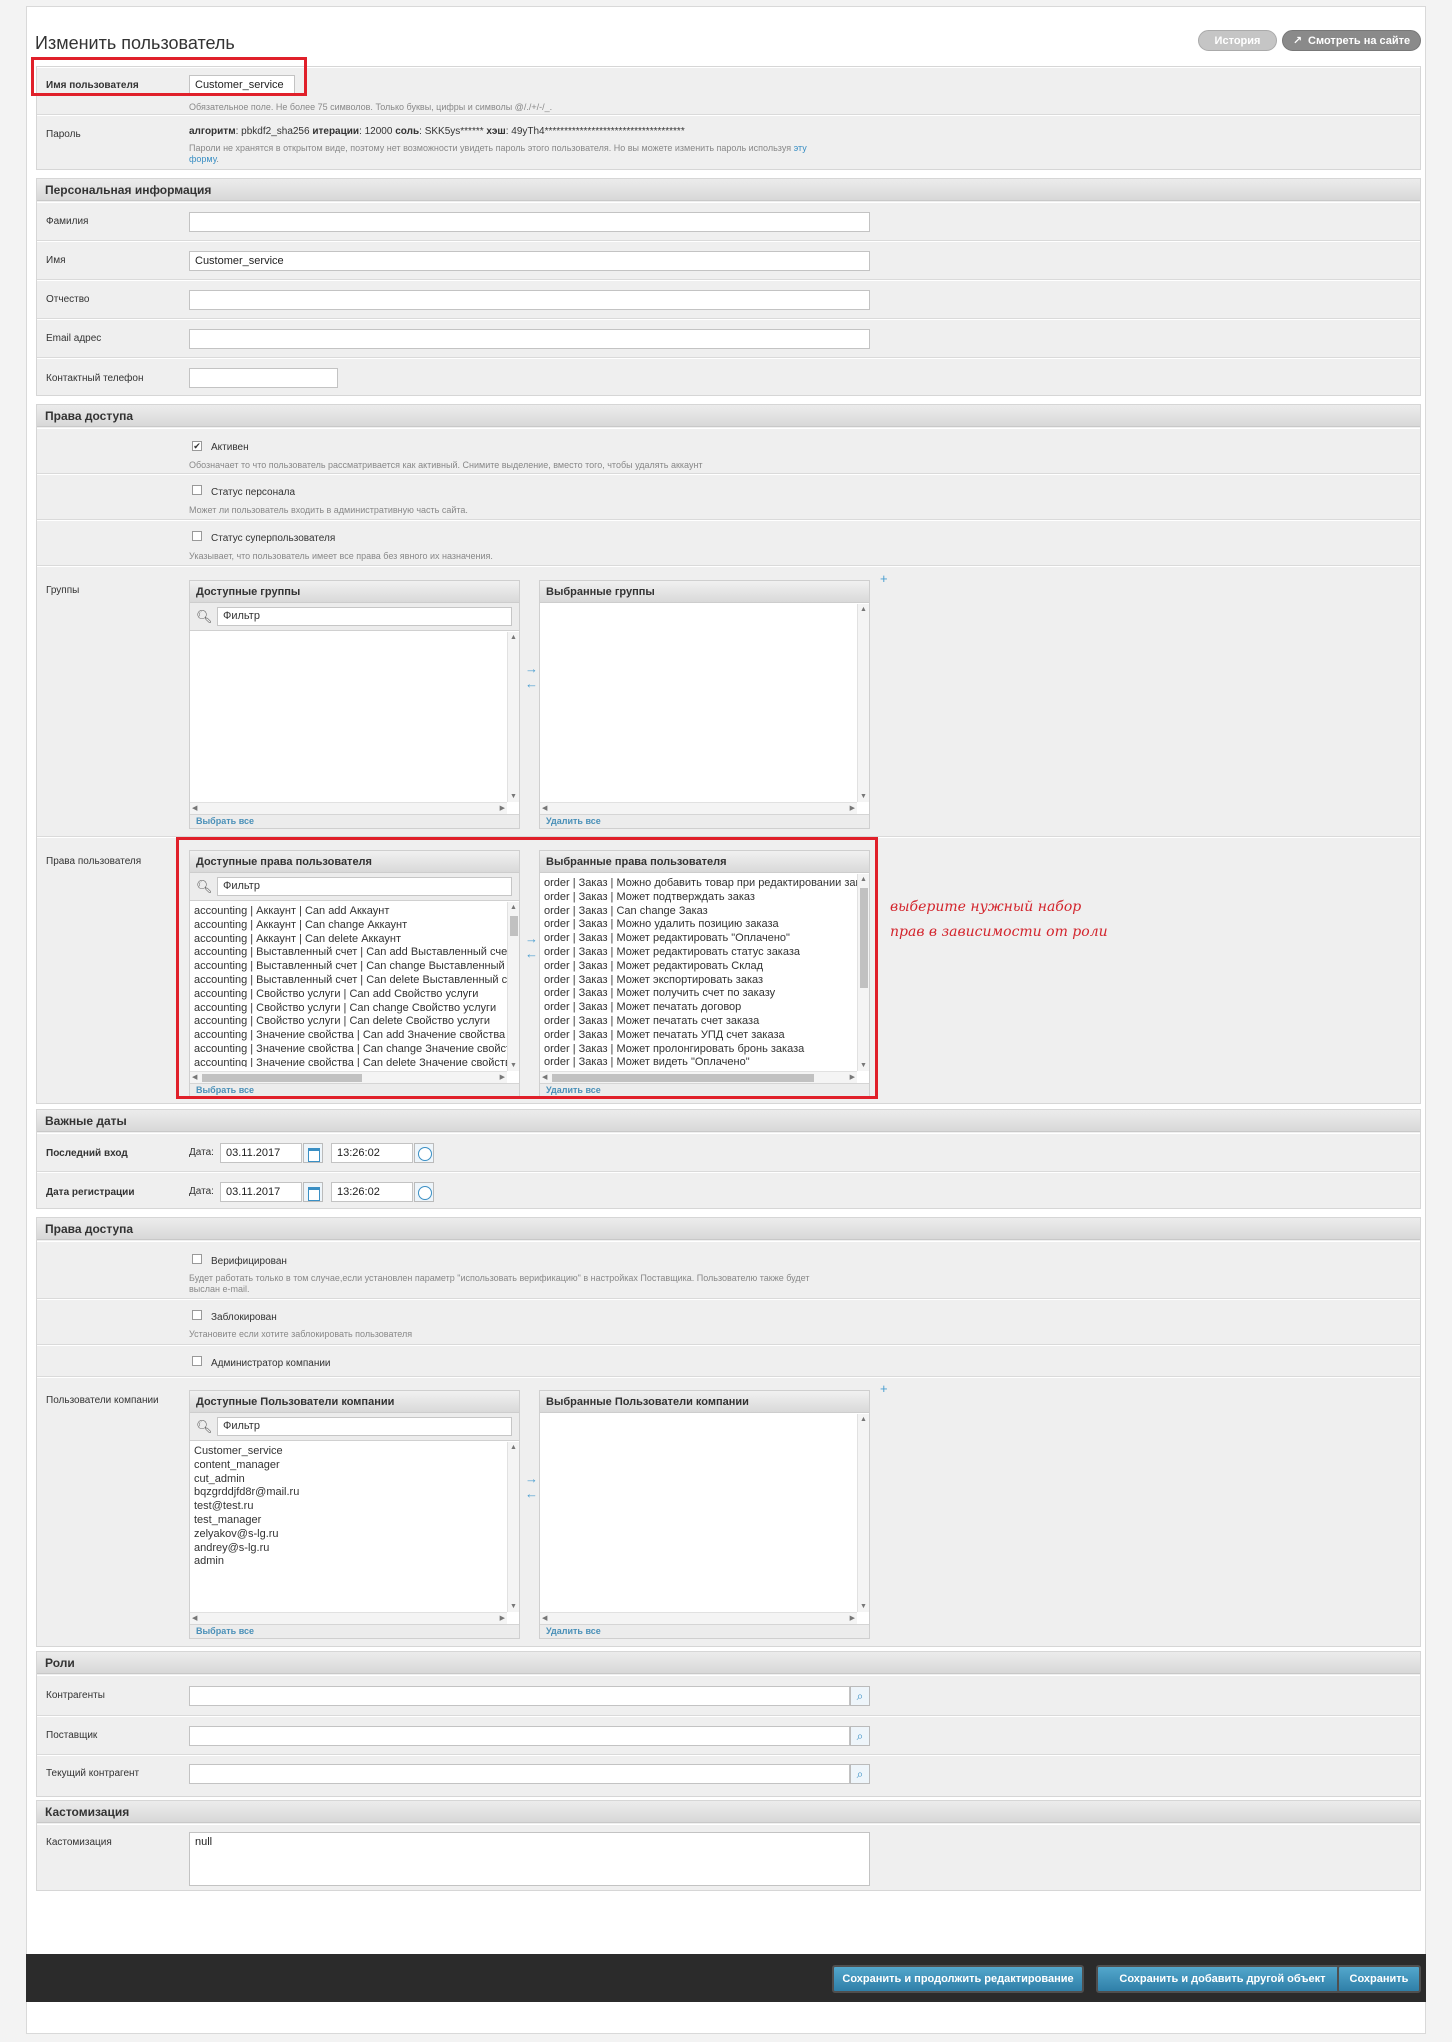 This screenshot has width=1452, height=2042. I want to click on list-item: cut_admin, so click(348, 1480).